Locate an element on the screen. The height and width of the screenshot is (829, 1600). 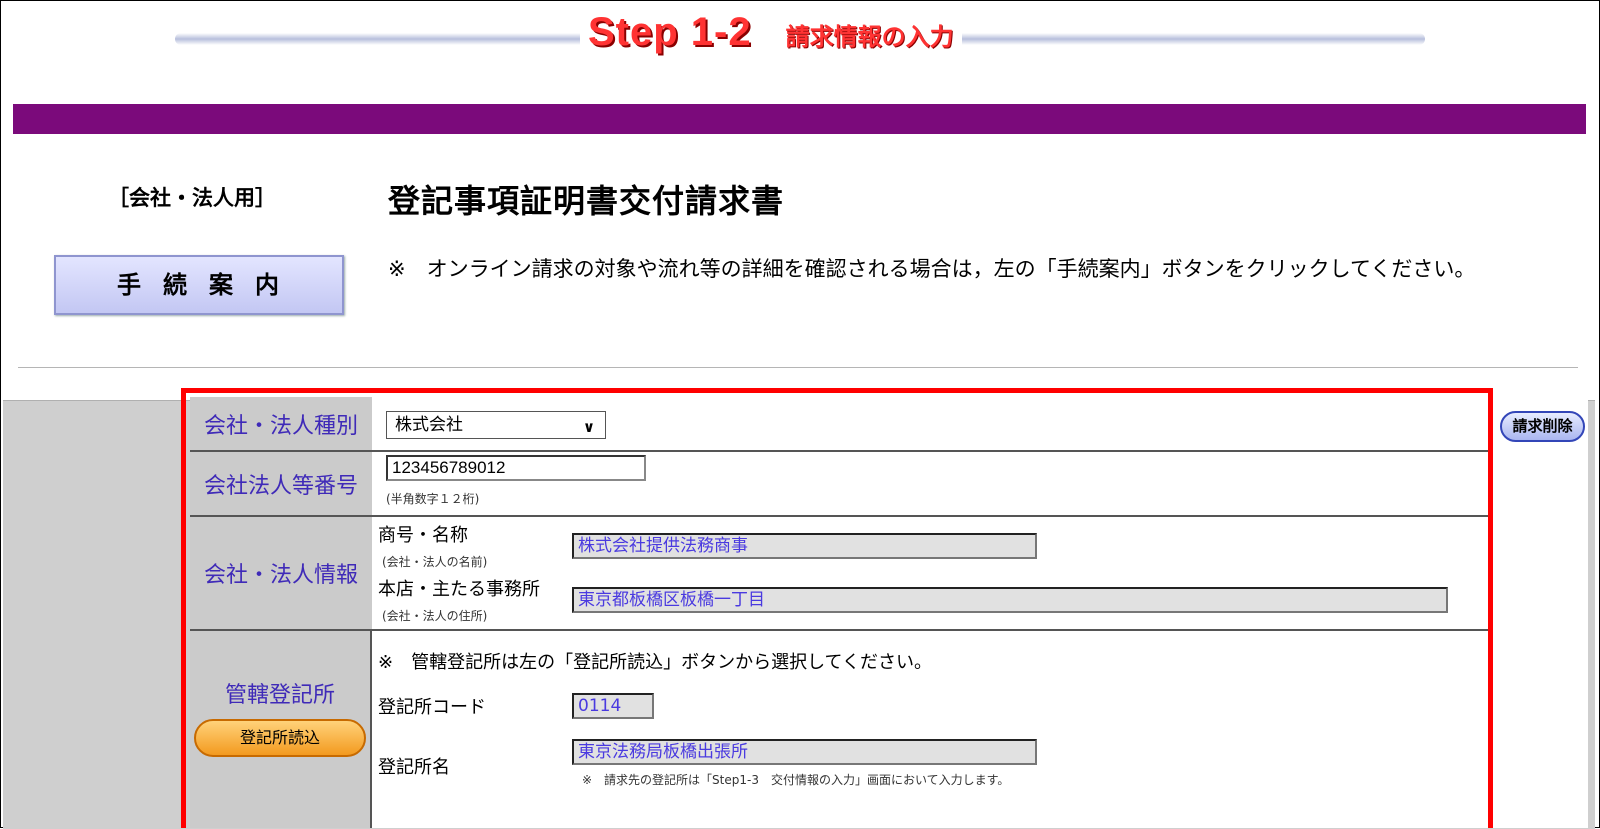
form-side-strip is located at coordinates (1538, 614).